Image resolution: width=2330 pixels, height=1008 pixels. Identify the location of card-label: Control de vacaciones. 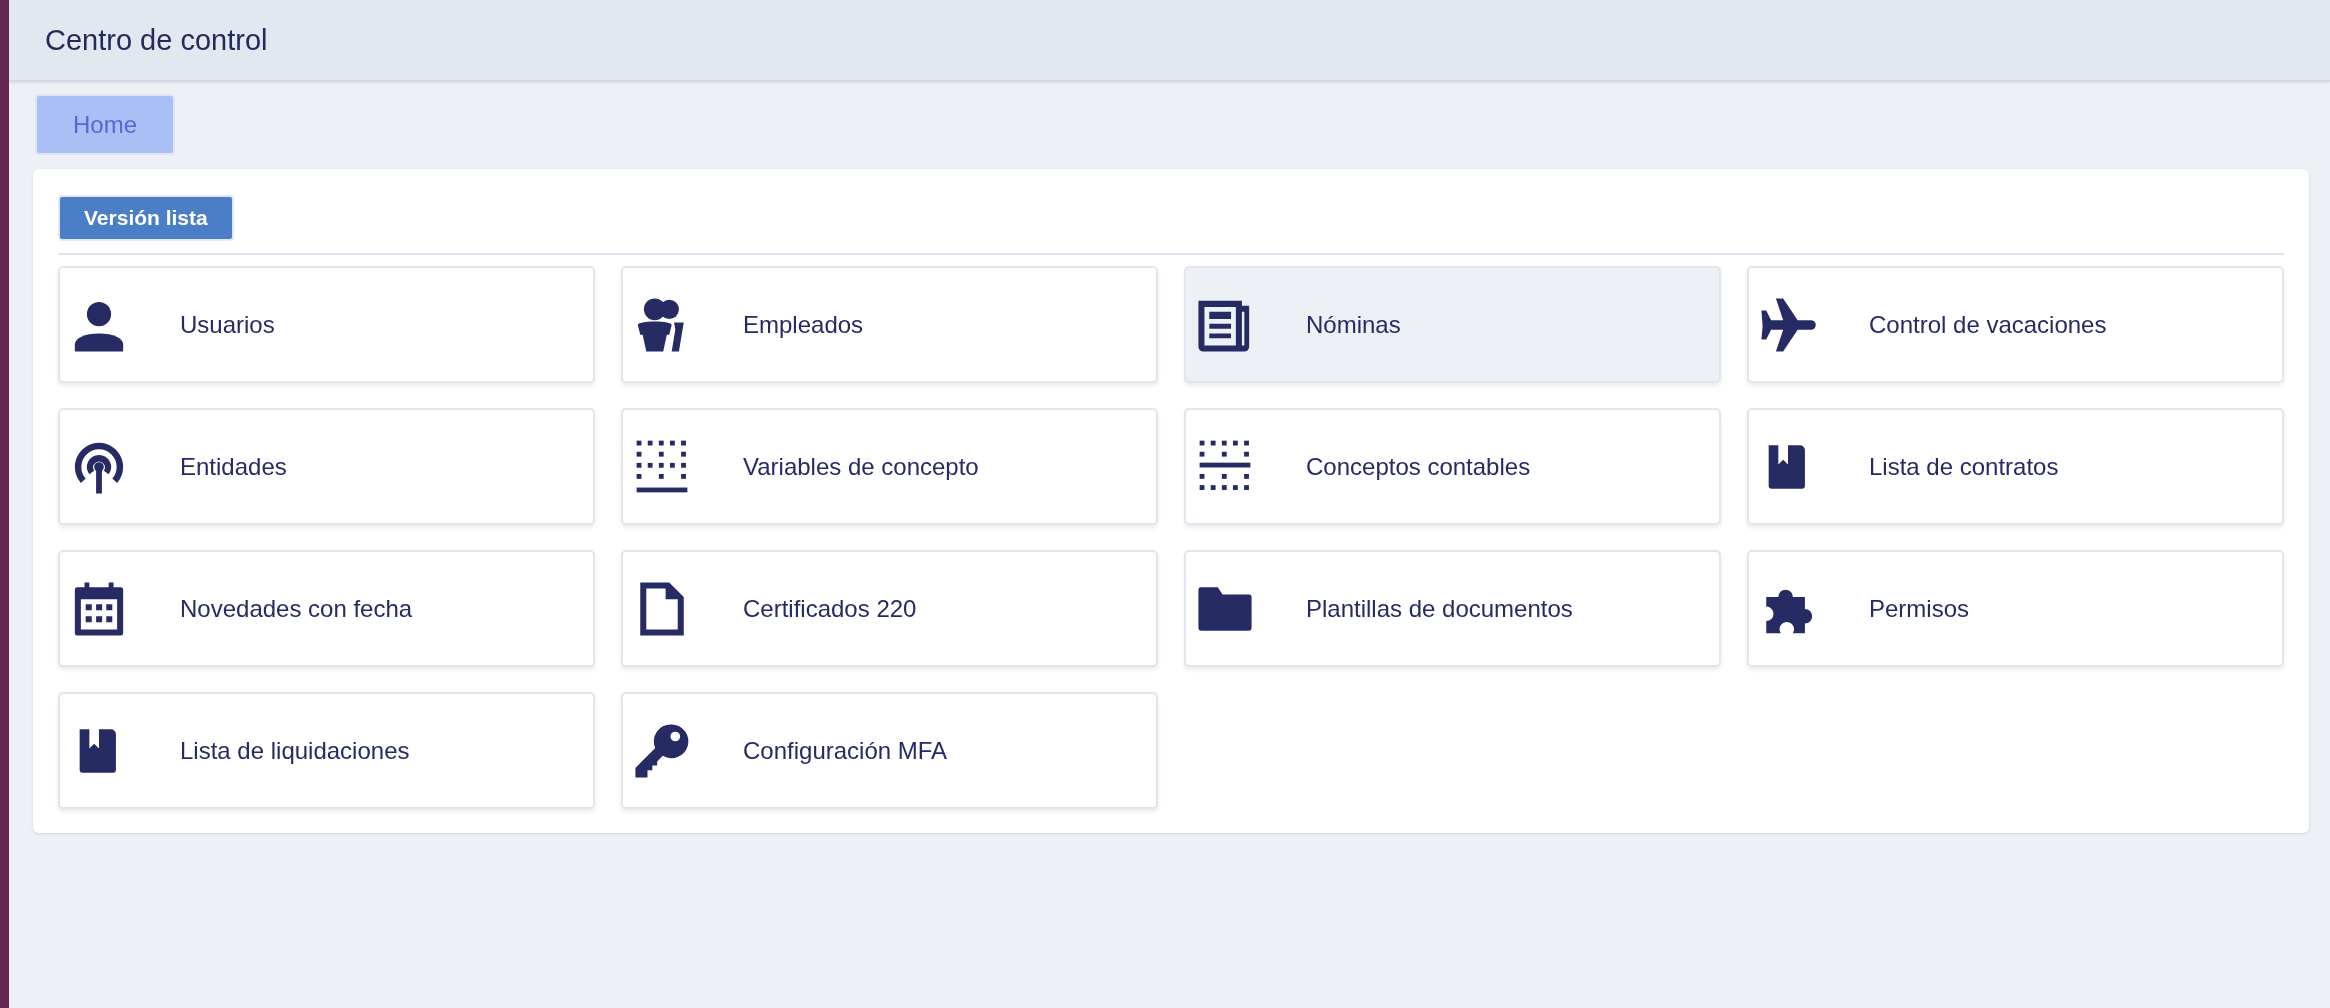
(1988, 324).